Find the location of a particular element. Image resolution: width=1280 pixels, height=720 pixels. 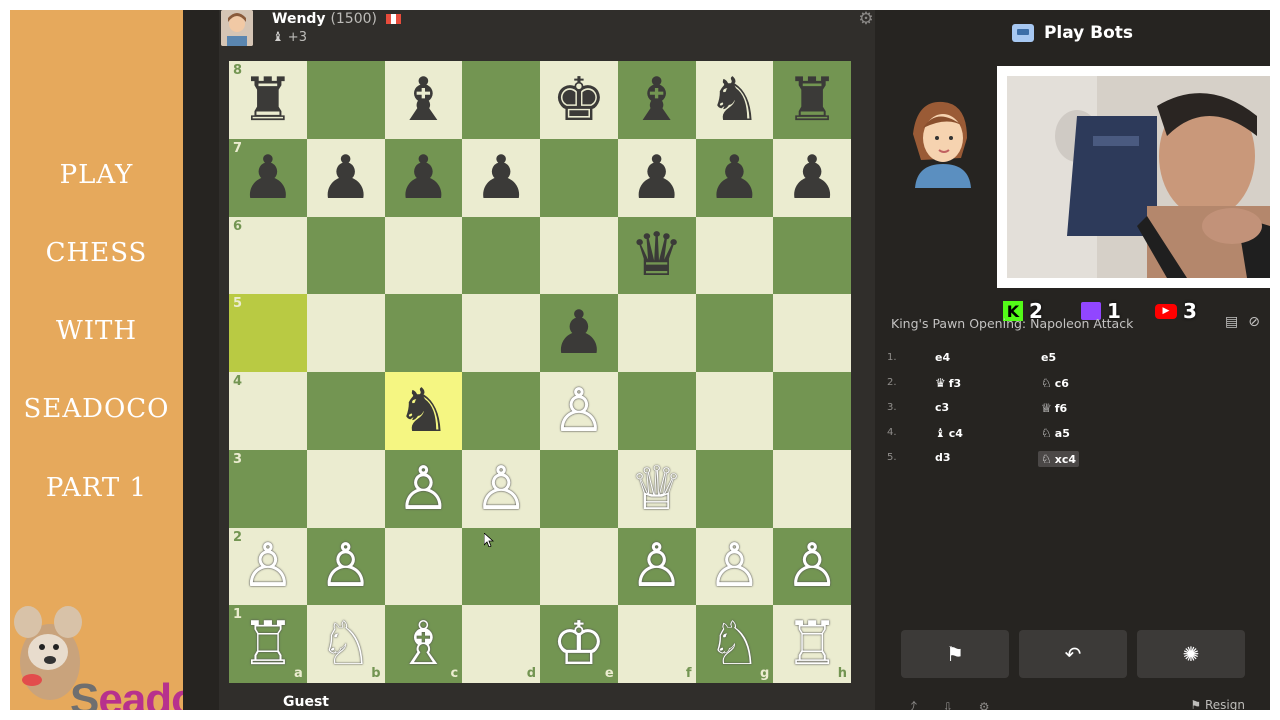

square-f3: ♕ is located at coordinates (656, 488).